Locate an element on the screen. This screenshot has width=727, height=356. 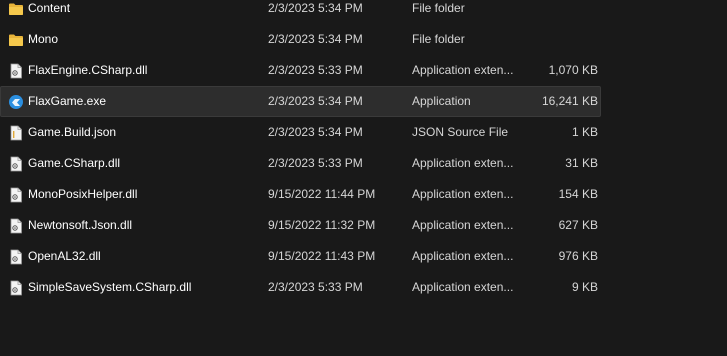
file-row-content: Content 2/3/2023 5:34 PM File folder is located at coordinates (300, 12).